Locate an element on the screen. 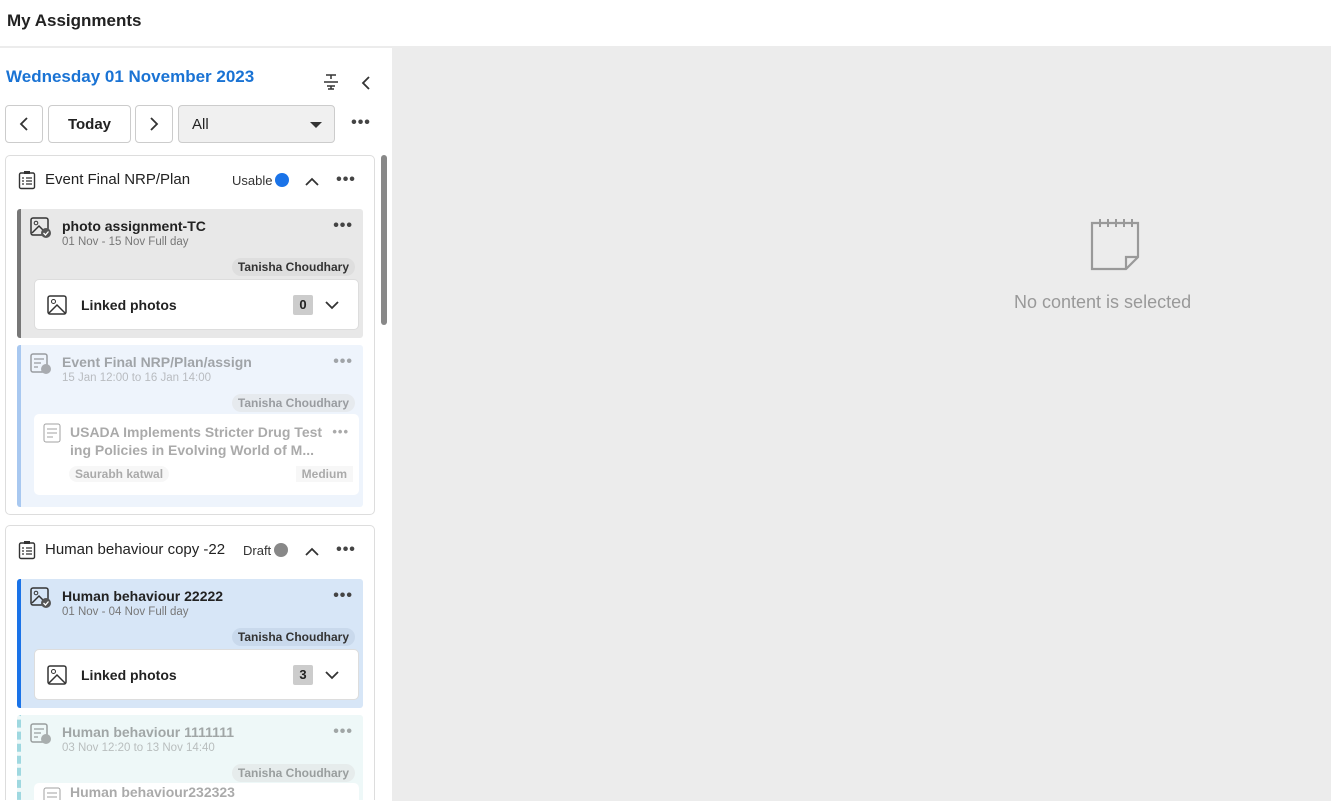 The image size is (1331, 801). assignment-dates: 15 Jan 12:00 to 16 Jan 14:00 is located at coordinates (136, 378).